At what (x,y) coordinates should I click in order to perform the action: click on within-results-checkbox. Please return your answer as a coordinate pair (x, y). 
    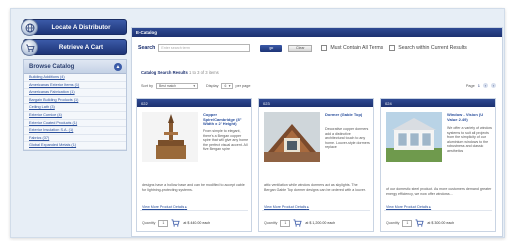
    Looking at the image, I should click on (392, 48).